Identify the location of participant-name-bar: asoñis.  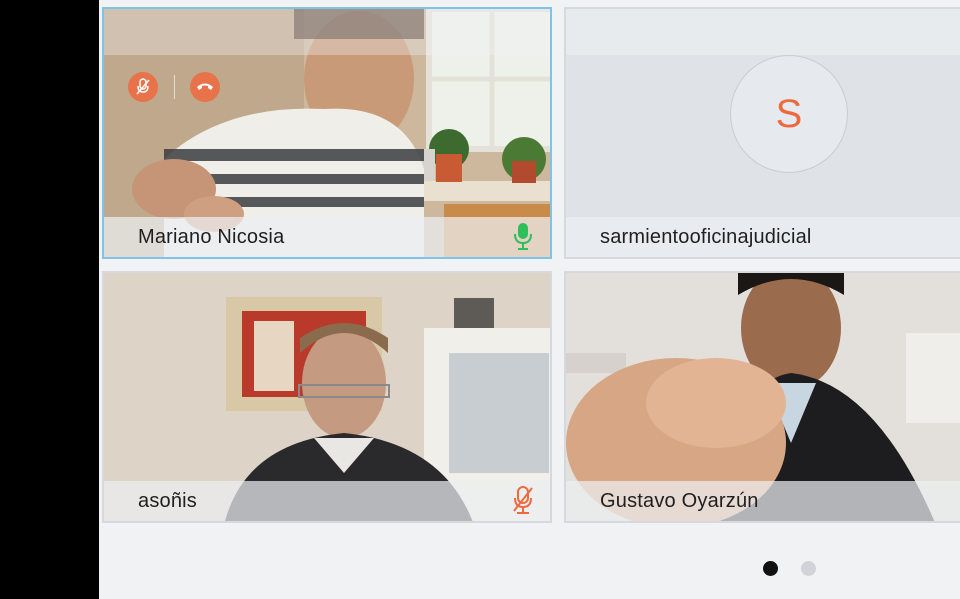
(327, 501).